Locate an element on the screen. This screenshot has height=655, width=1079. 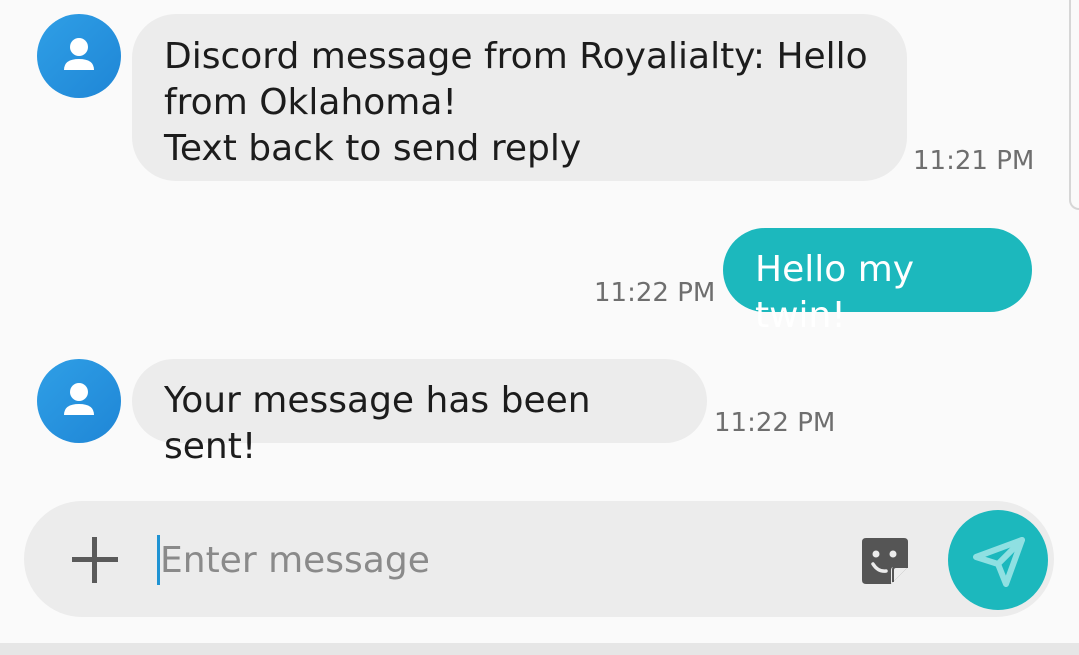
message-text: Your message has been sent! is located at coordinates (377, 423).